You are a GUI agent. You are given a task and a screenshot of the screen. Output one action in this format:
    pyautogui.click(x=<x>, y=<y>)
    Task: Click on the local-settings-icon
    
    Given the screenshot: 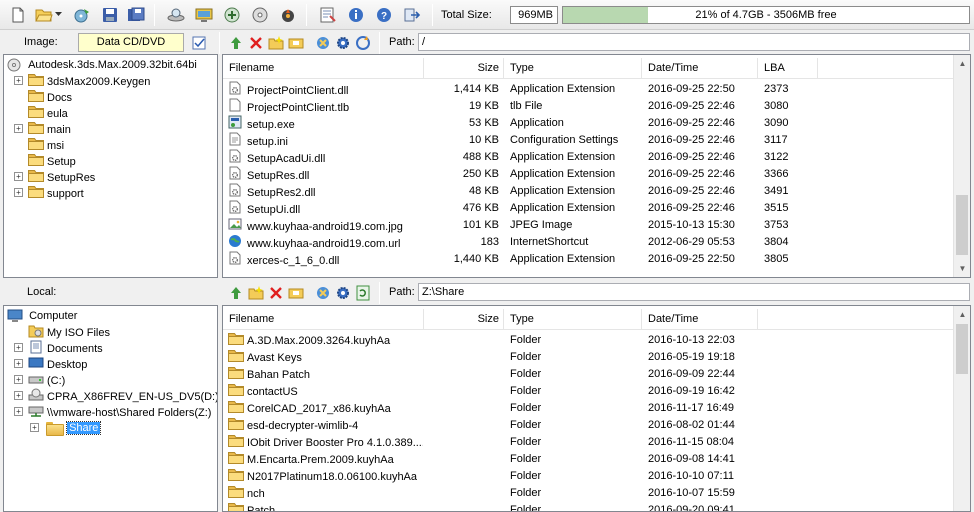 What is the action you would take?
    pyautogui.click(x=343, y=293)
    